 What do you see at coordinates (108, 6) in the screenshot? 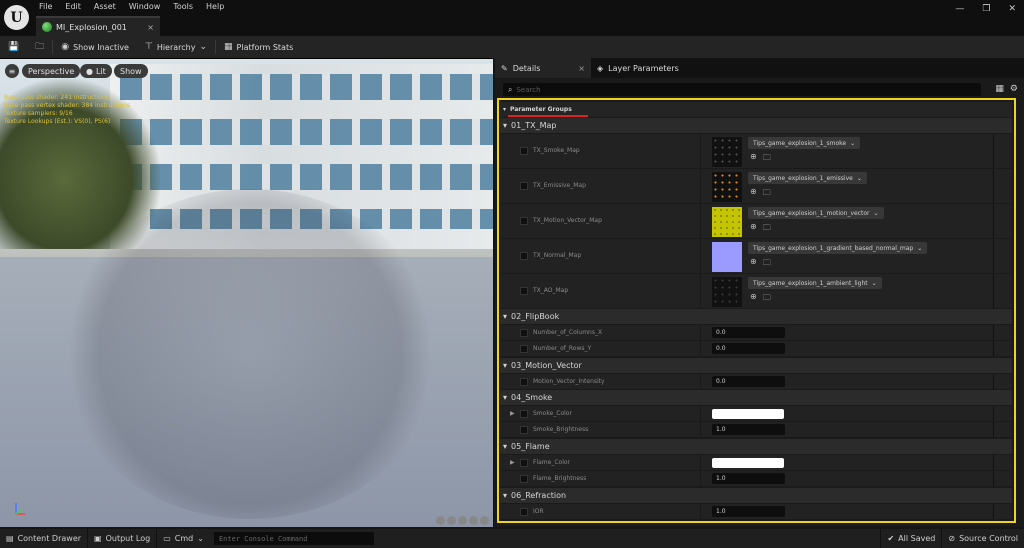
I see `menu-asset: Asset` at bounding box center [108, 6].